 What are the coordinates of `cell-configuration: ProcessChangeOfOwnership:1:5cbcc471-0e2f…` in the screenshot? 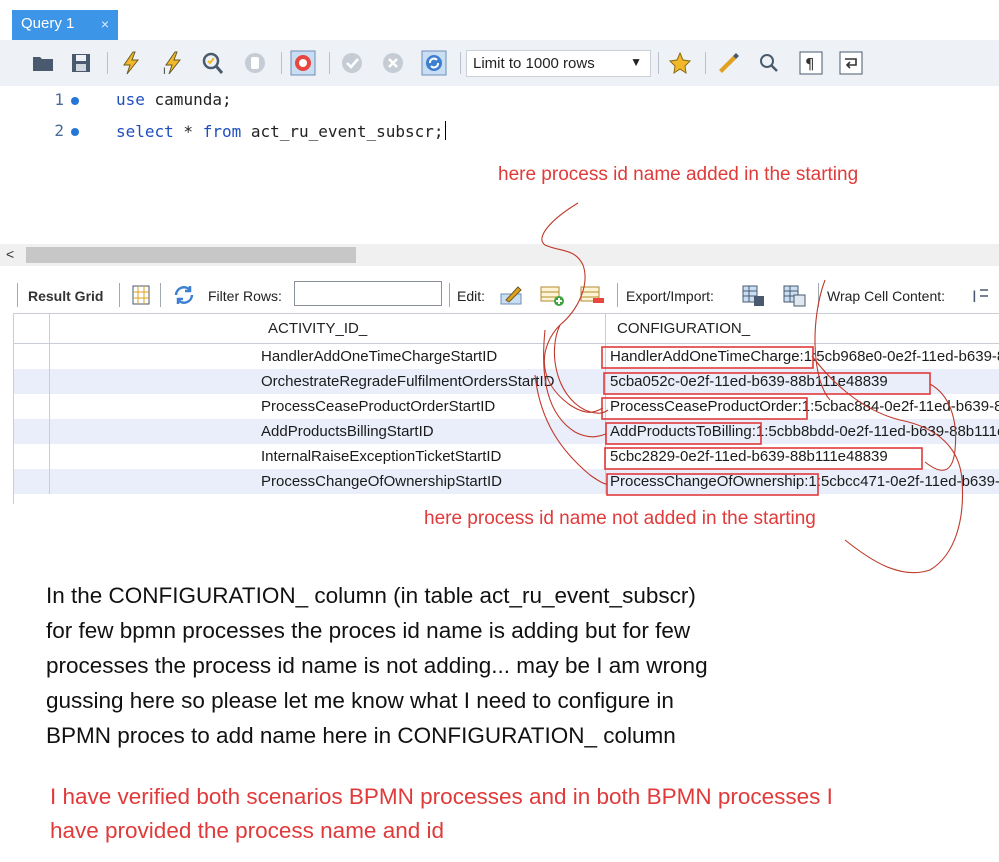 It's located at (802, 481).